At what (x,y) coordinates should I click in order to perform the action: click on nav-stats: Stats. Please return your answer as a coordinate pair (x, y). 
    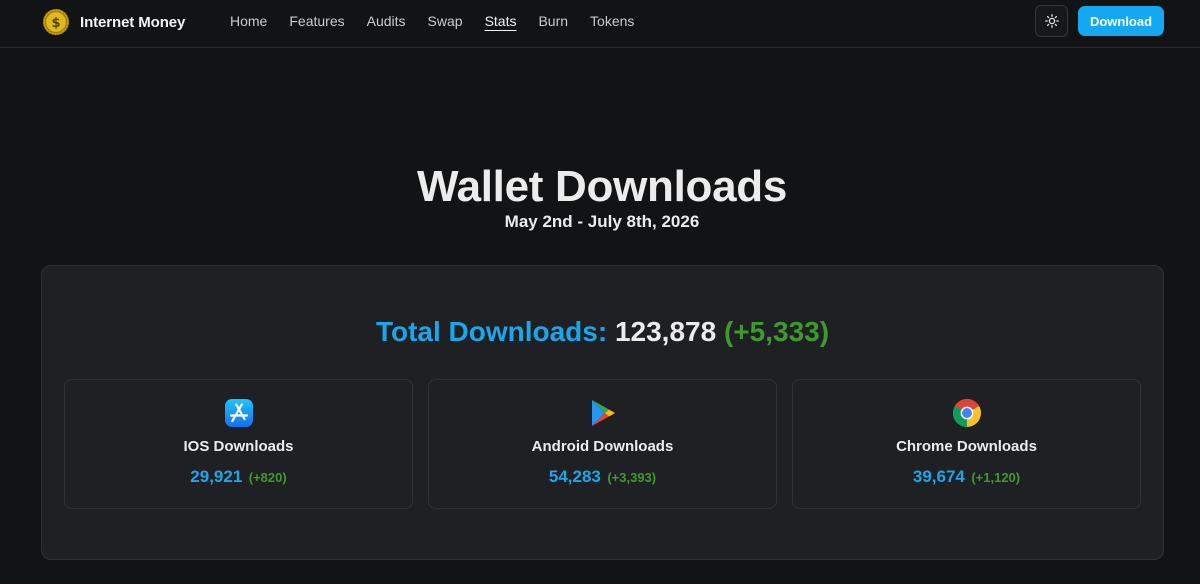
    Looking at the image, I should click on (501, 21).